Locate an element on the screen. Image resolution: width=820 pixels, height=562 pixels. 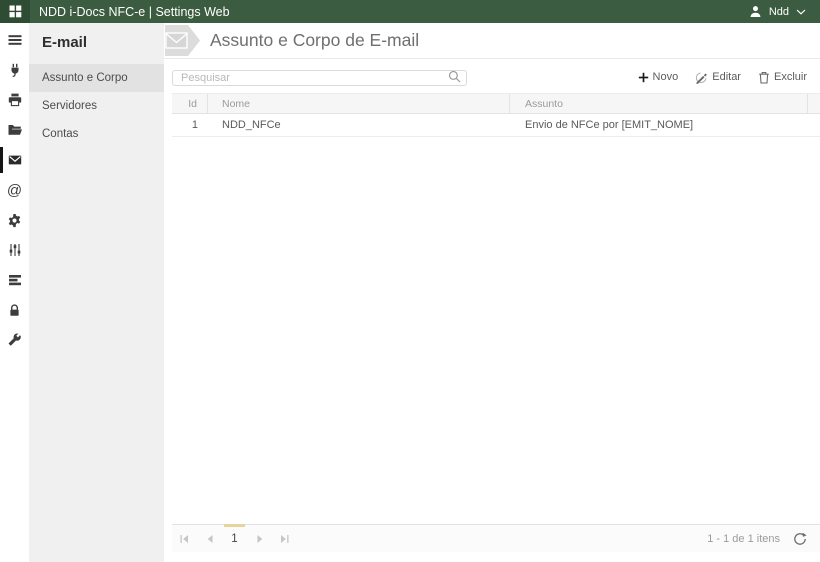
pager-next-button is located at coordinates (259, 538).